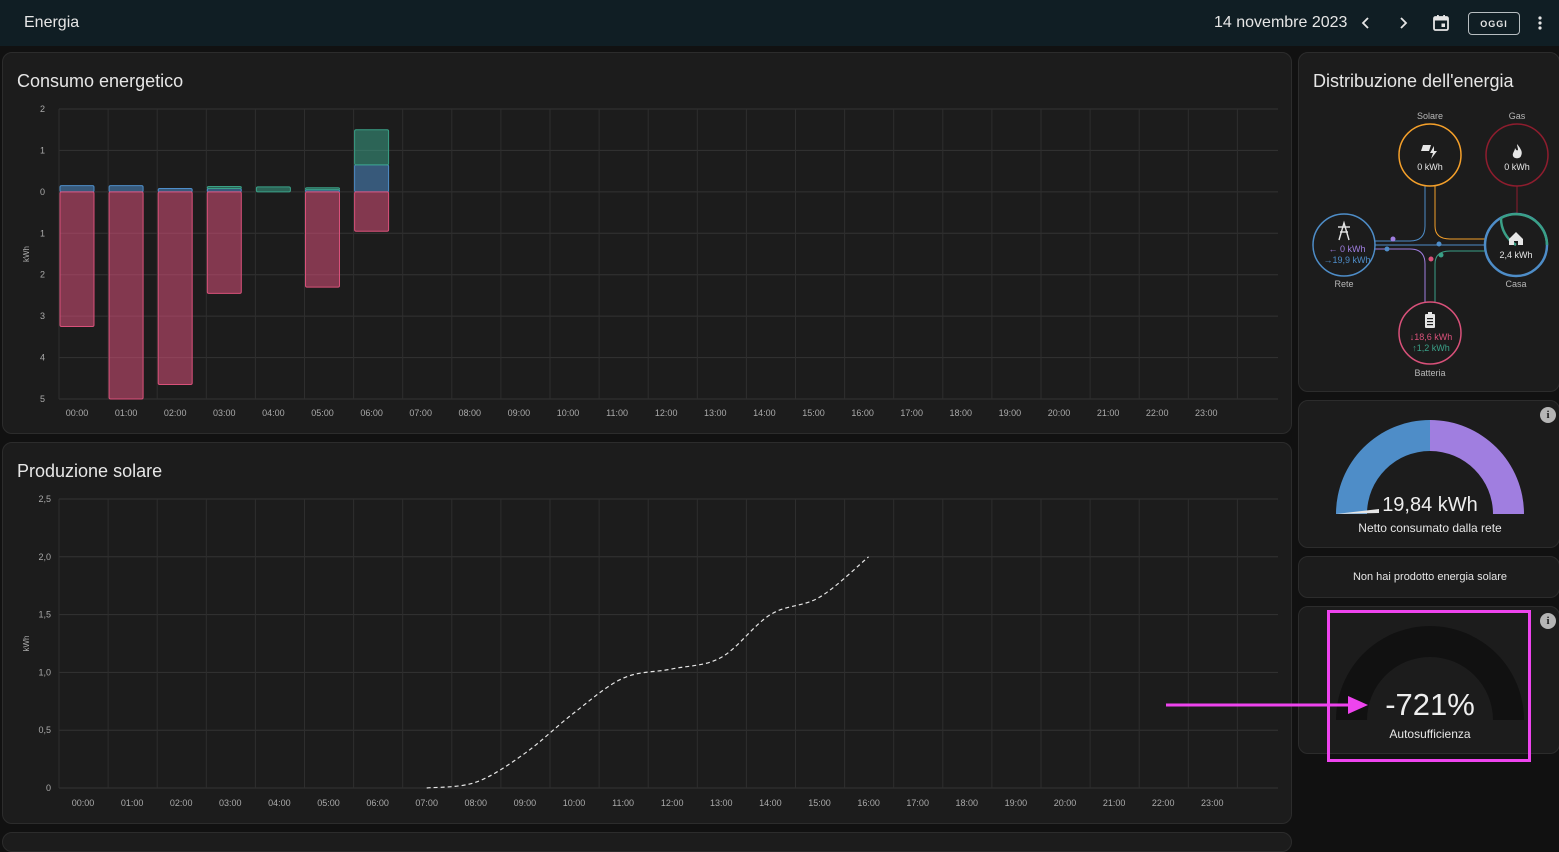 The width and height of the screenshot is (1559, 852). I want to click on gas-node-label: Gas, so click(1517, 116).